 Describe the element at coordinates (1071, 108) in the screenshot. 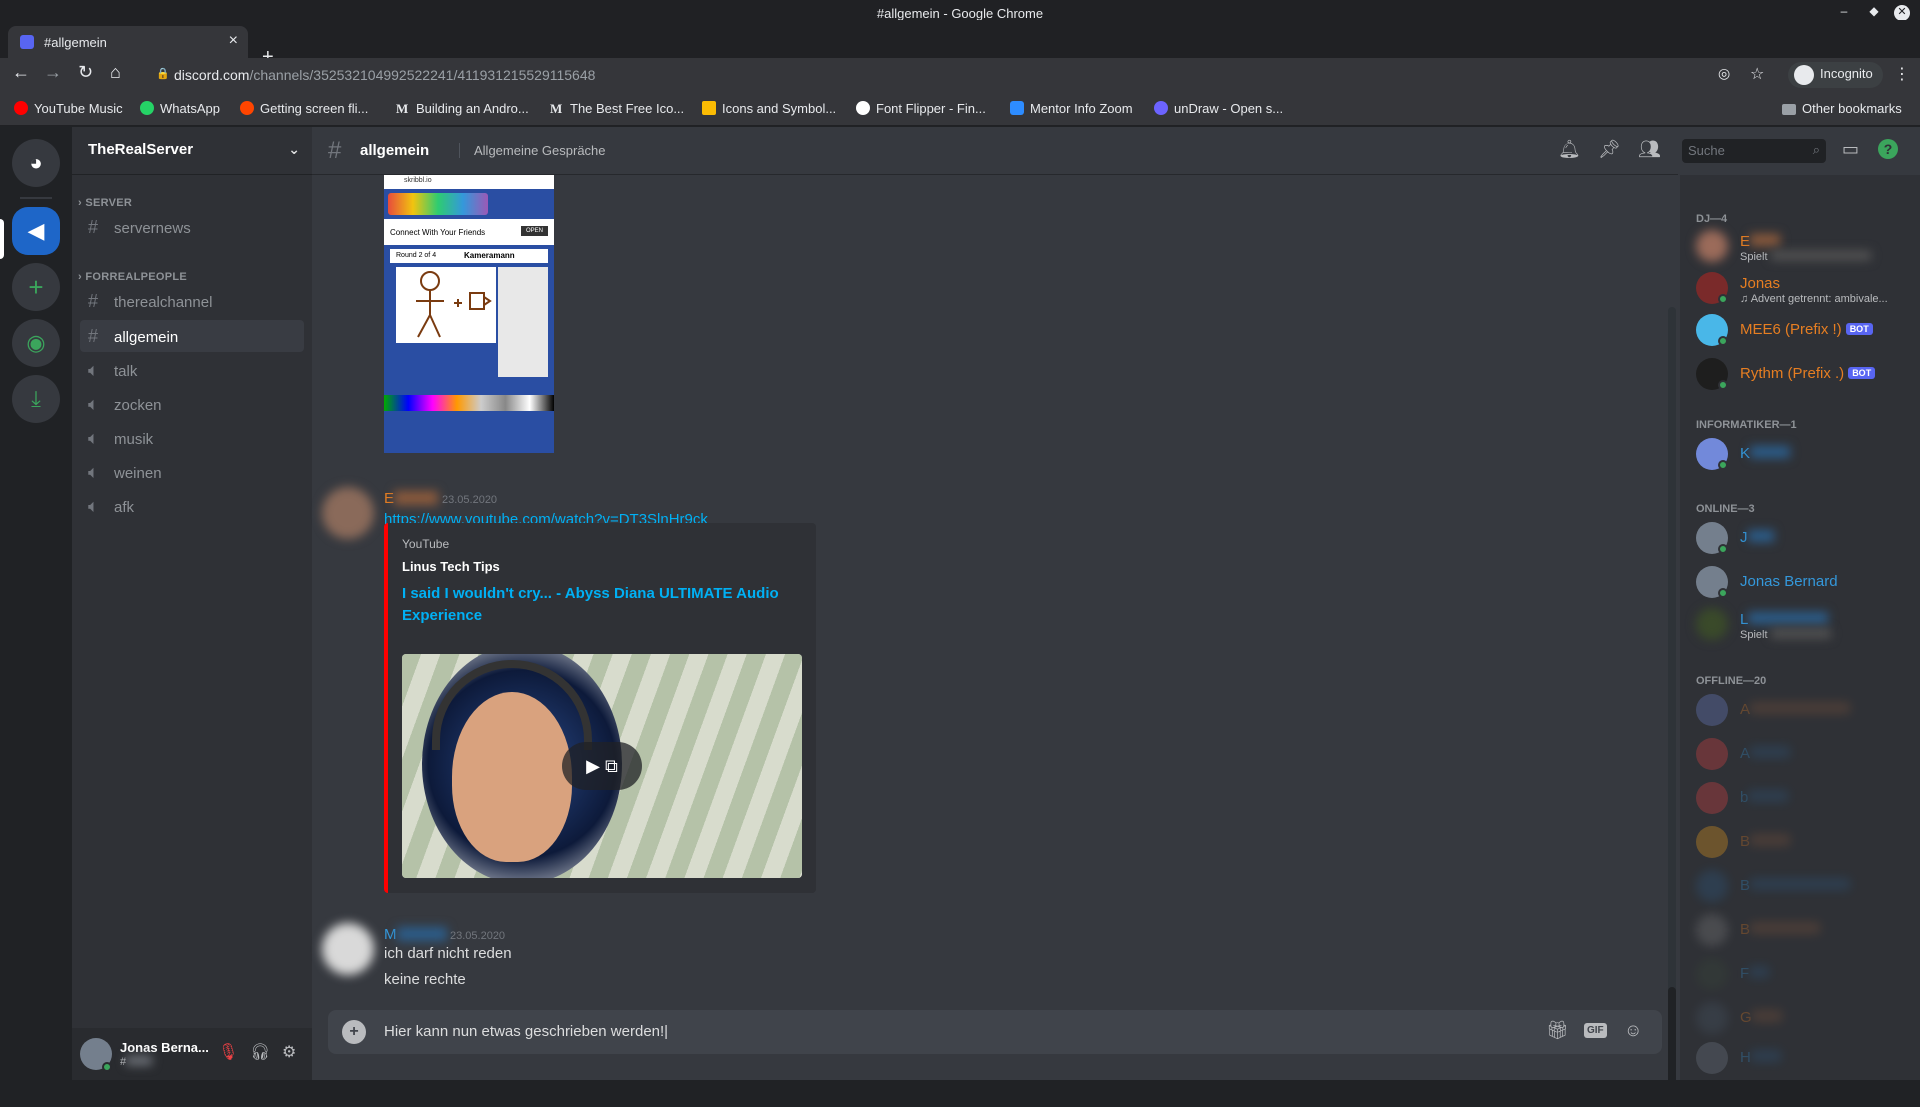

I see `bookmark-zoom: Mentor Info Zoom` at that location.